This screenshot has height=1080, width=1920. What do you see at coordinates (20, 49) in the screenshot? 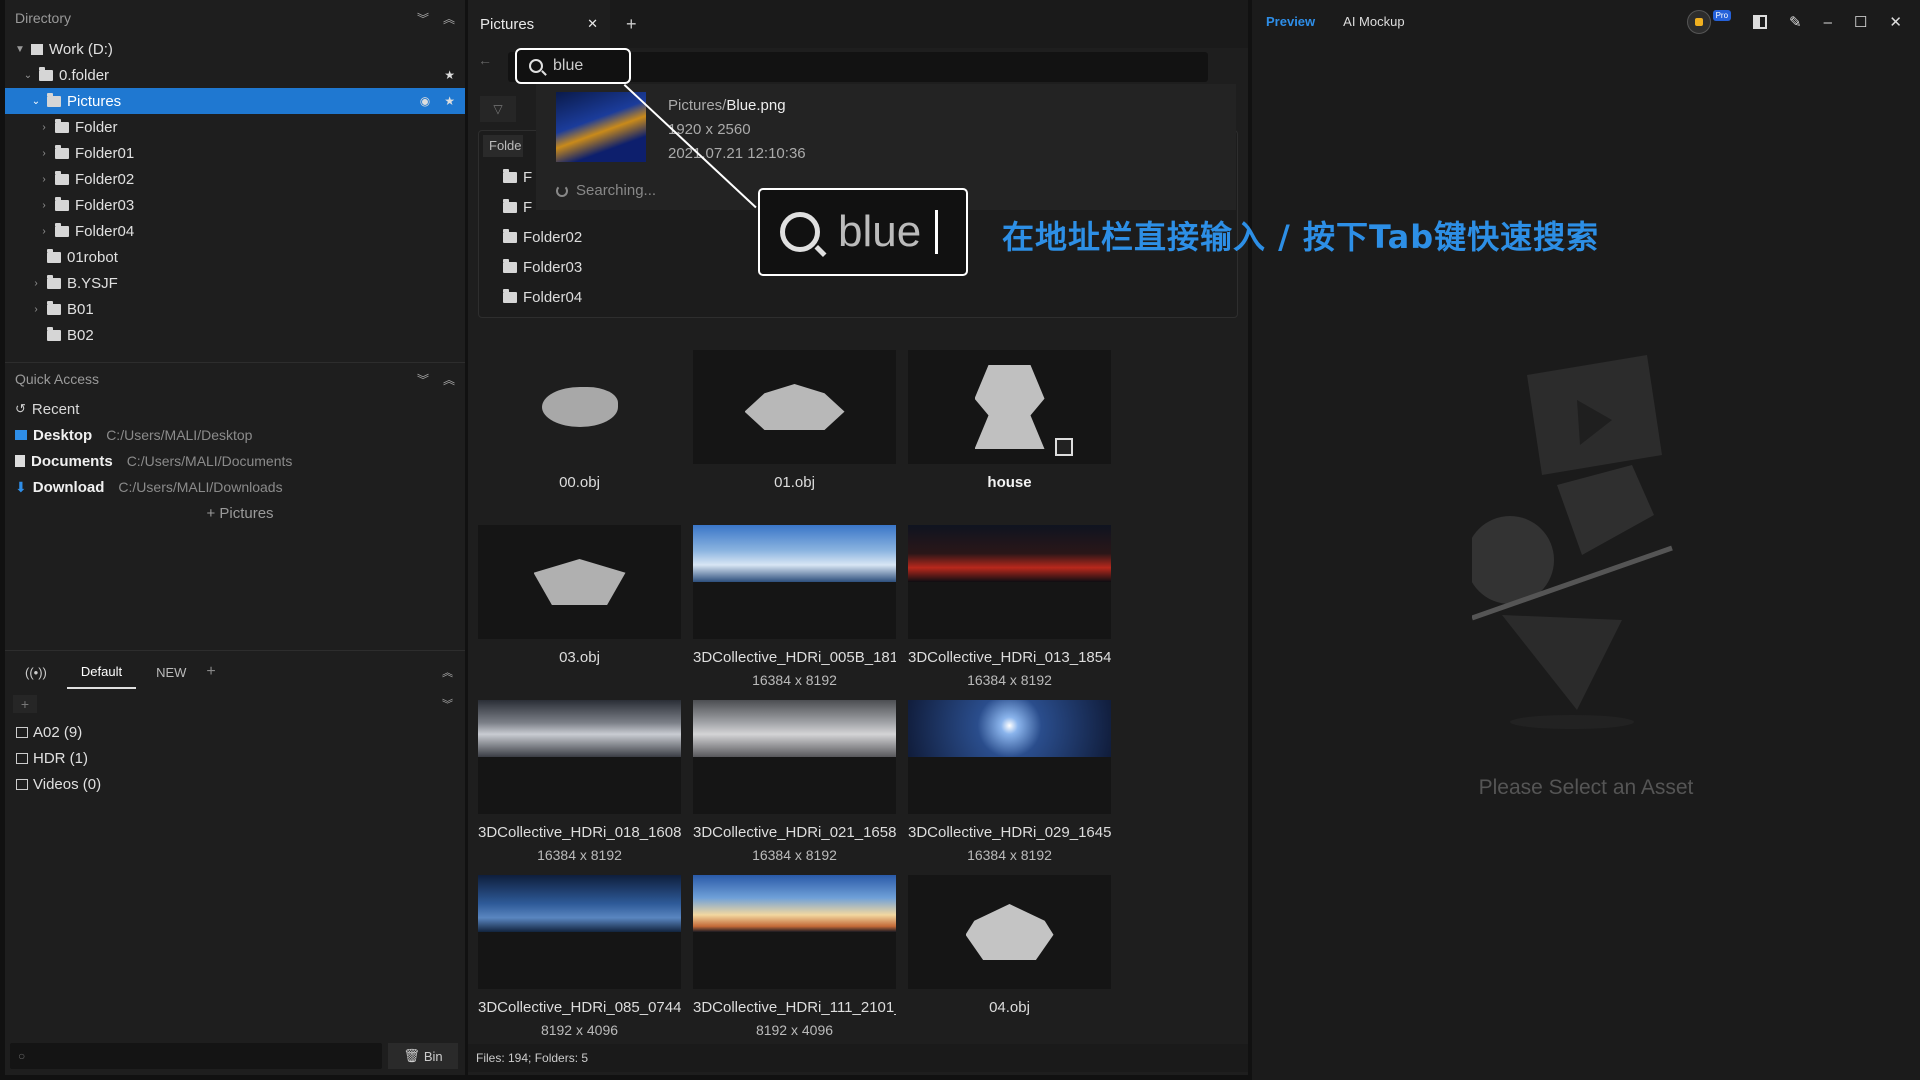
I see `expand-arrow-icon: ▼` at bounding box center [20, 49].